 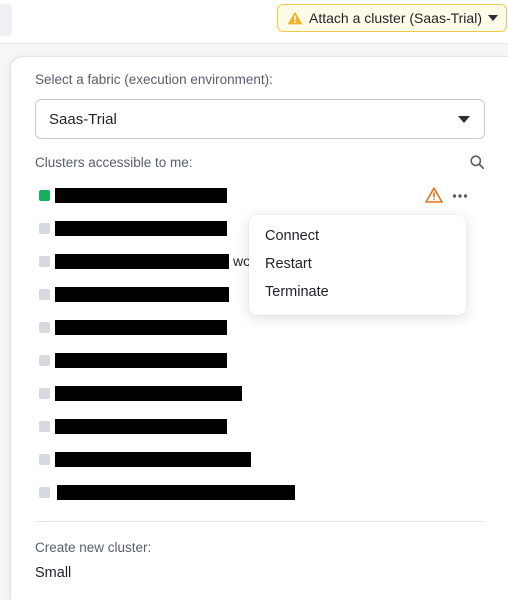 I want to click on menu-item-terminate: Terminate, so click(x=357, y=296).